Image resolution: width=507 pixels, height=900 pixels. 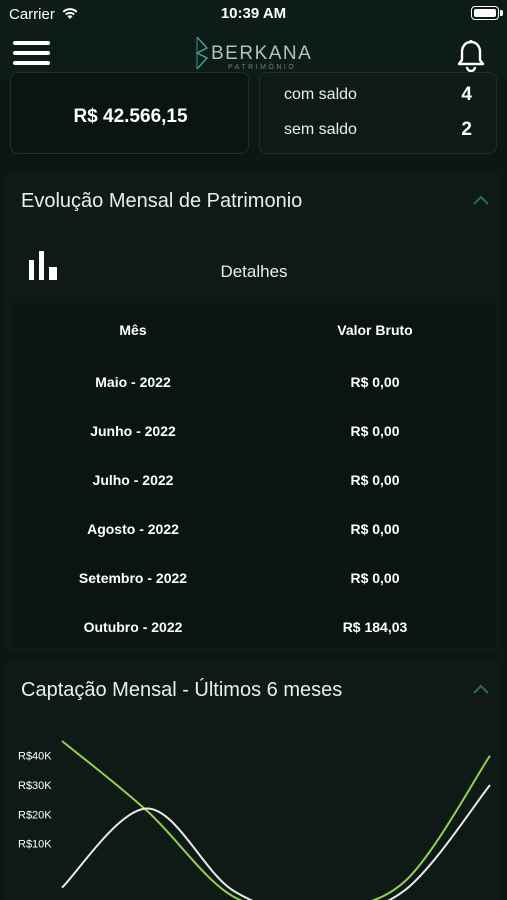 What do you see at coordinates (378, 113) in the screenshot?
I see `accounts-count-card: com saldo 4 sem saldo 2` at bounding box center [378, 113].